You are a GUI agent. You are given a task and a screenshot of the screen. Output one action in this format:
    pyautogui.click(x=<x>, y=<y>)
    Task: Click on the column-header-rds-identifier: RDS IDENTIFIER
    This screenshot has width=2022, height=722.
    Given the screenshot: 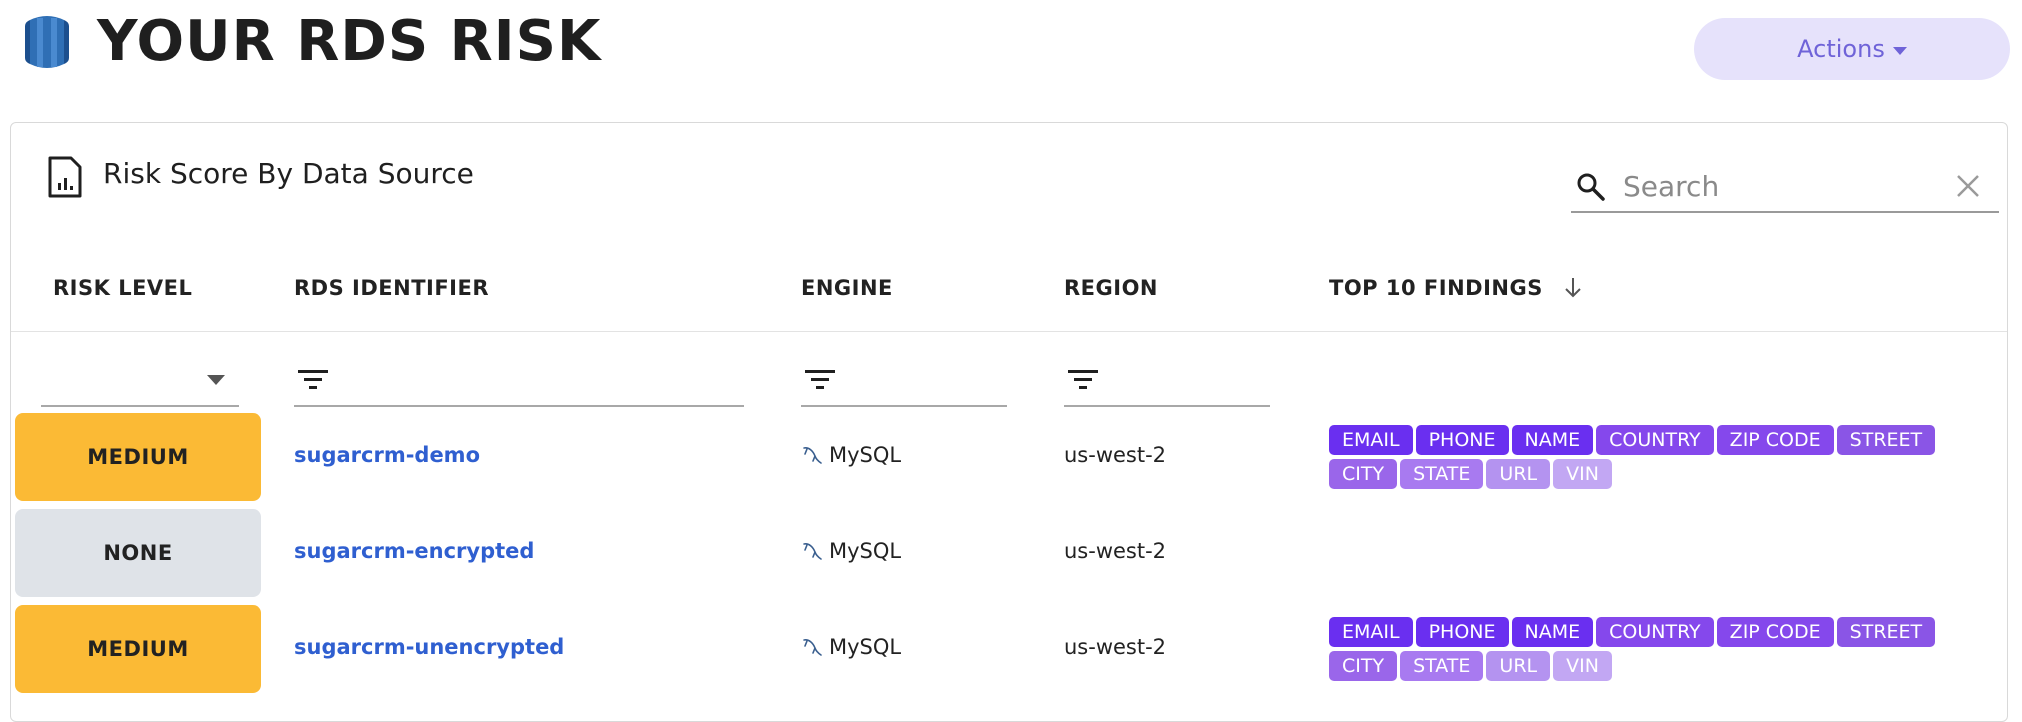 What is the action you would take?
    pyautogui.click(x=391, y=288)
    